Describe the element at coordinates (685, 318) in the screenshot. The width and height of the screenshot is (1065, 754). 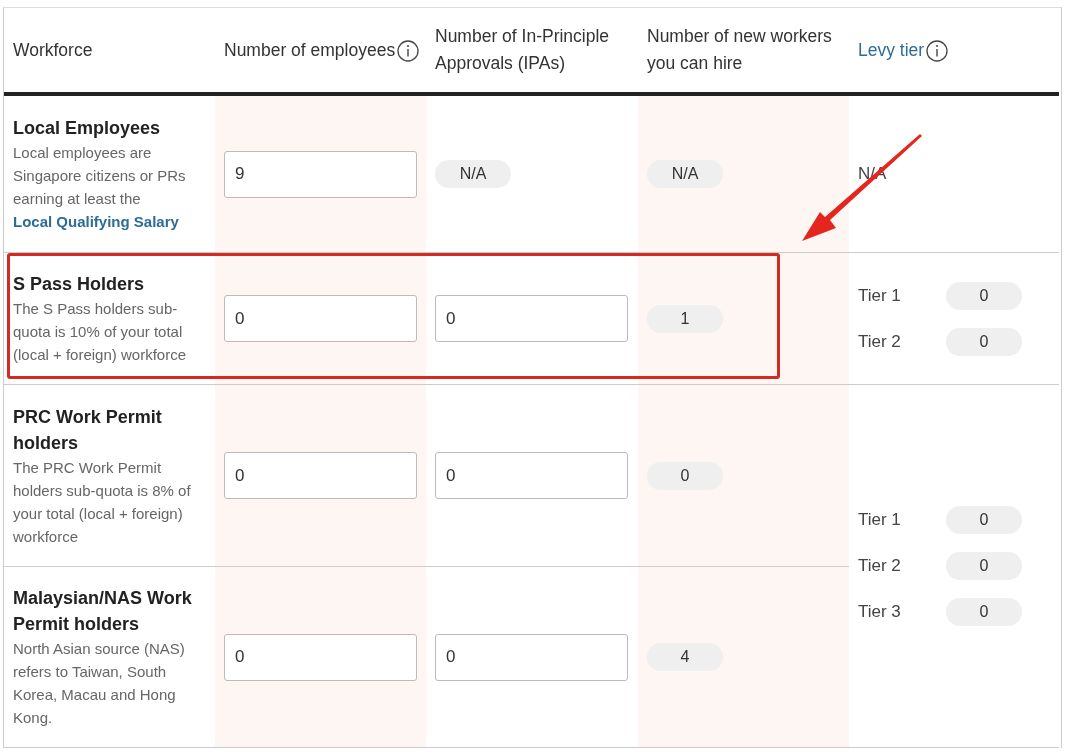
I see `value-pill: 1` at that location.